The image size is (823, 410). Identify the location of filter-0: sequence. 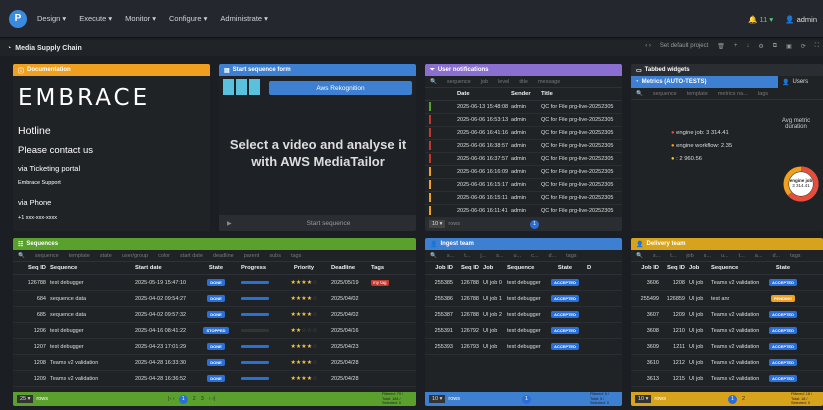
(47, 256).